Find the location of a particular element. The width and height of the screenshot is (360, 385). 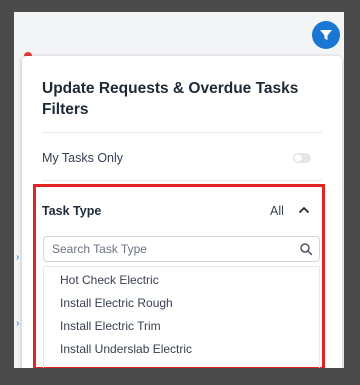

task-type-selected: All is located at coordinates (277, 211).